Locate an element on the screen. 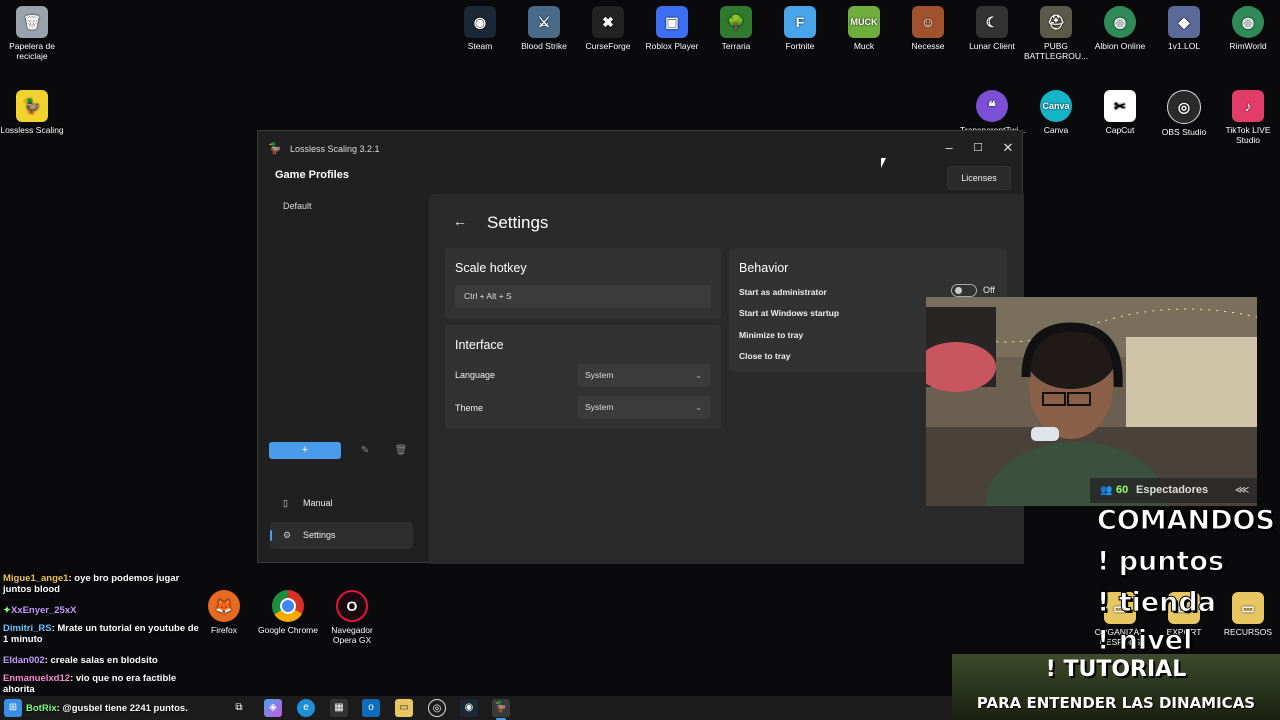 This screenshot has height=720, width=1280. pubg-icon: ⛑ is located at coordinates (1056, 22).